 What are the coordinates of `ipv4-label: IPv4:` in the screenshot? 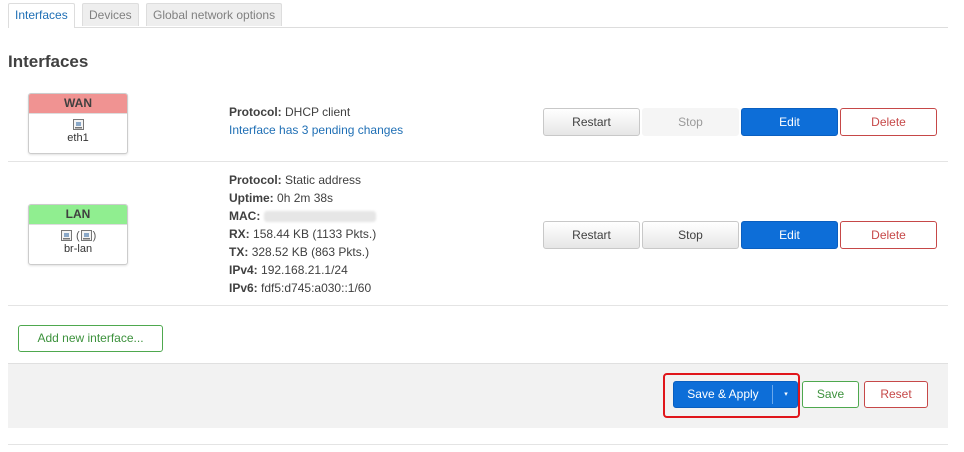 It's located at (243, 270).